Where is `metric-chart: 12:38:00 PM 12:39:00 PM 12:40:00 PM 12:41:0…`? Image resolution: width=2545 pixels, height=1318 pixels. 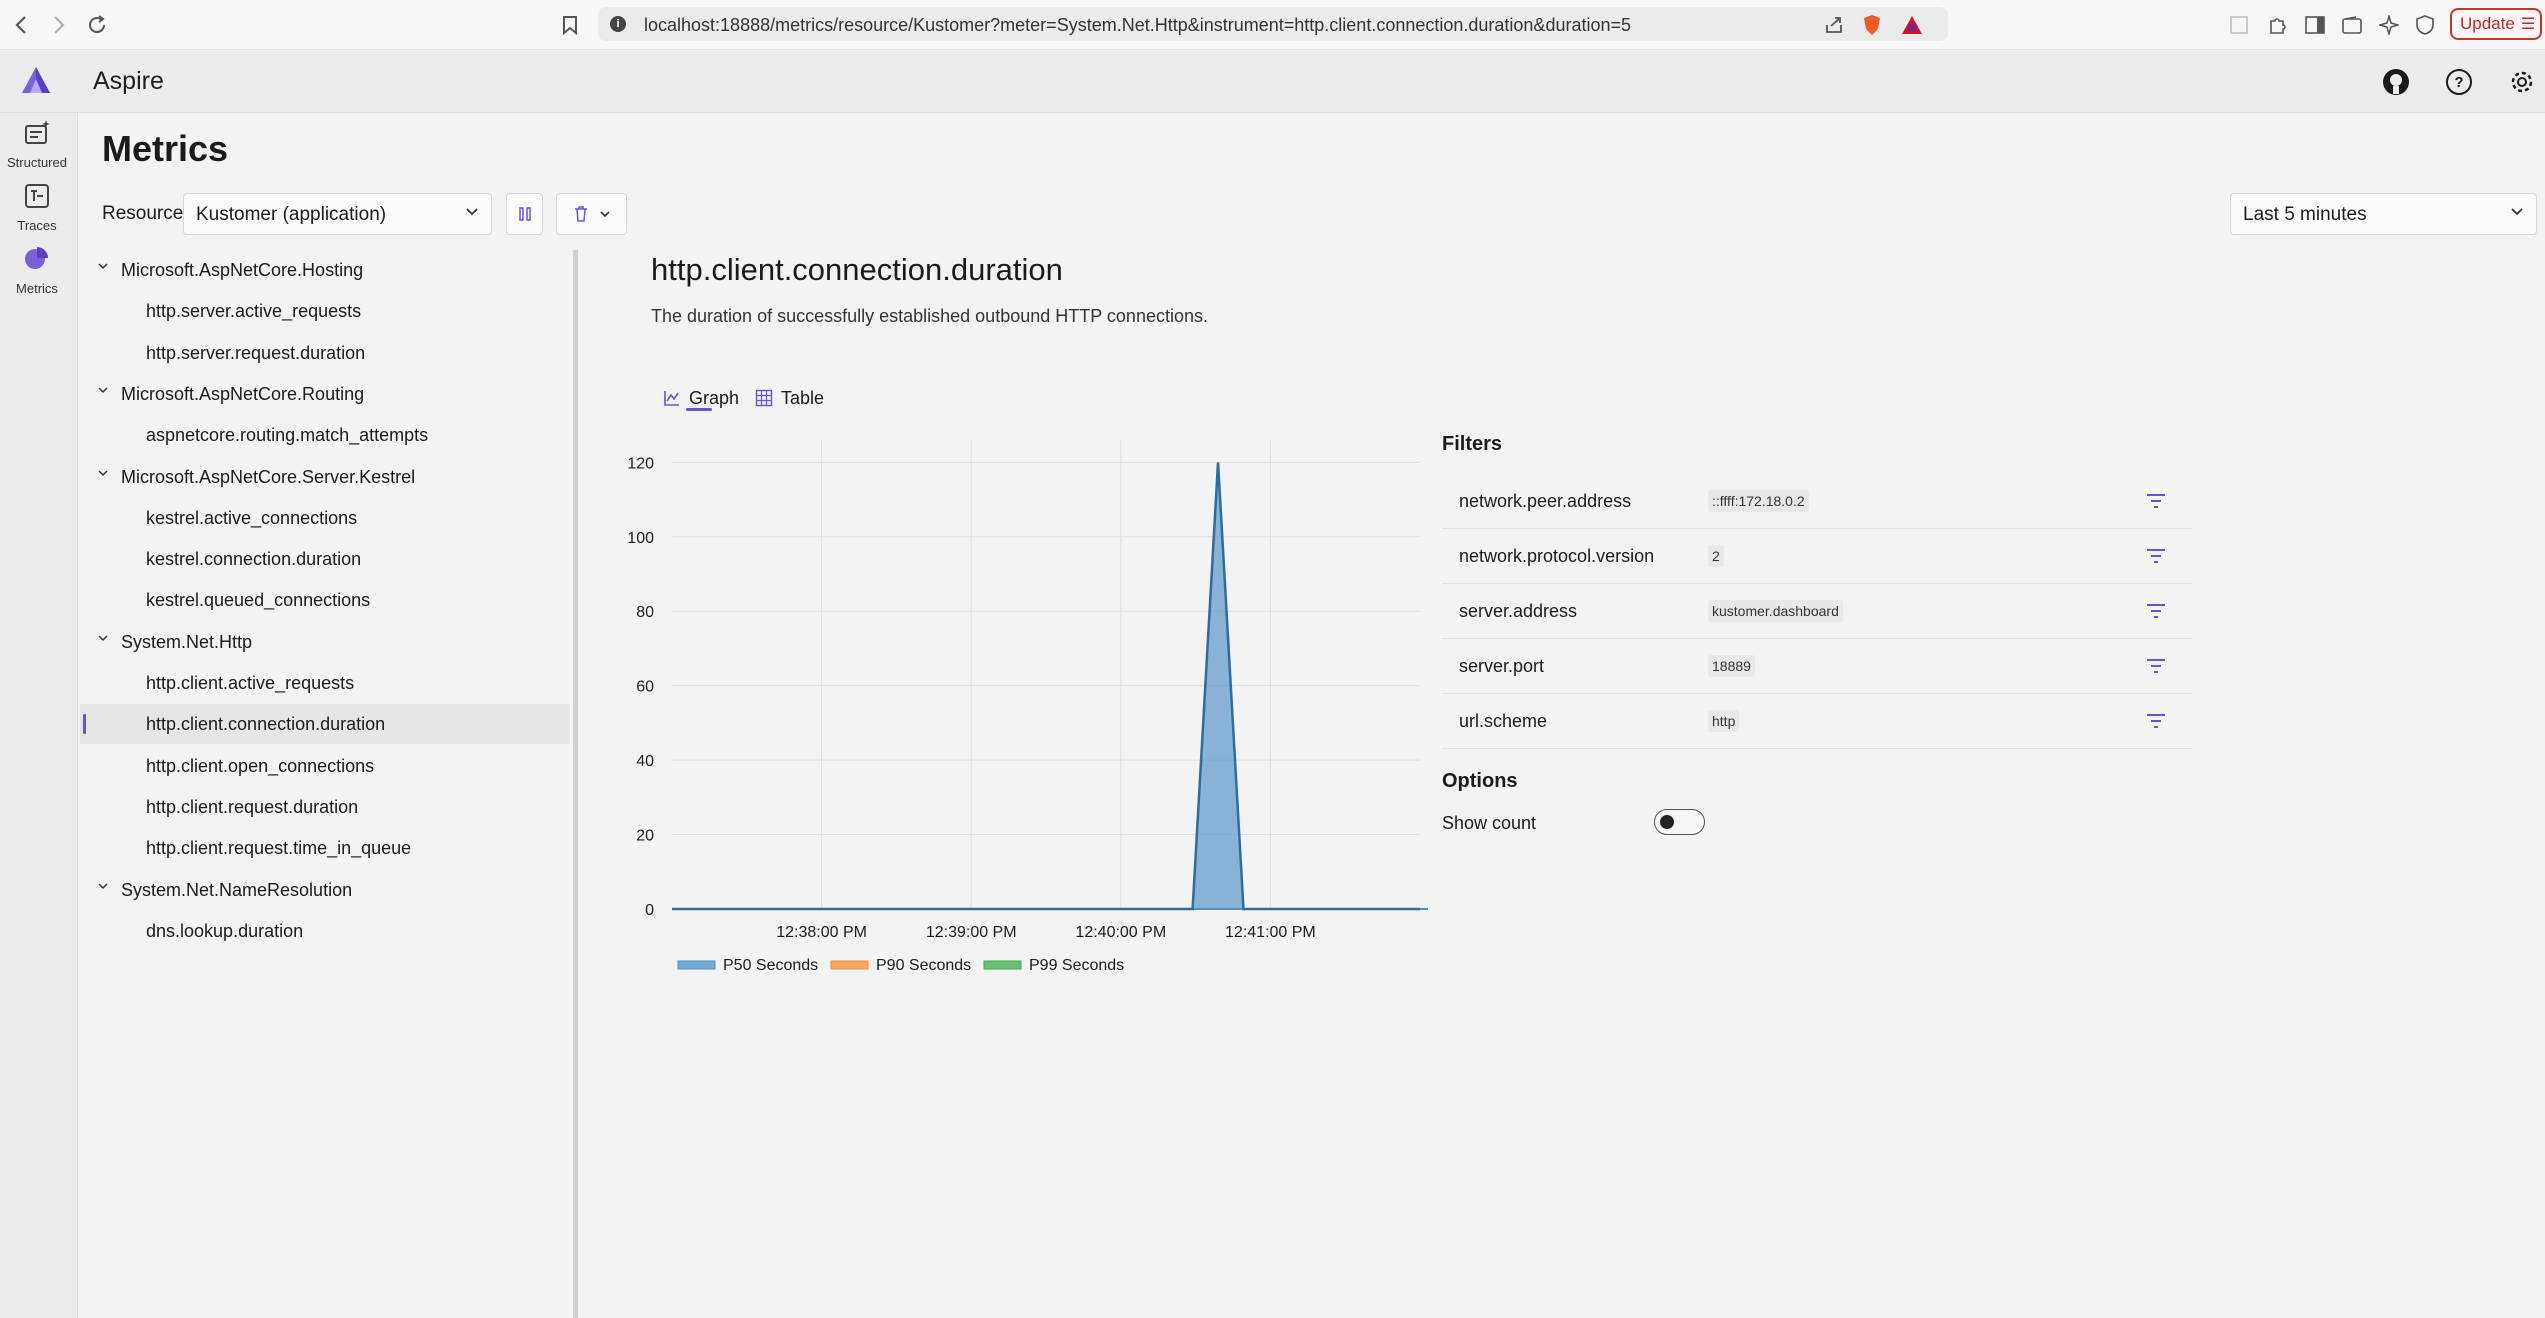 metric-chart: 12:38:00 PM 12:39:00 PM 12:40:00 PM 12:41:0… is located at coordinates (1020, 710).